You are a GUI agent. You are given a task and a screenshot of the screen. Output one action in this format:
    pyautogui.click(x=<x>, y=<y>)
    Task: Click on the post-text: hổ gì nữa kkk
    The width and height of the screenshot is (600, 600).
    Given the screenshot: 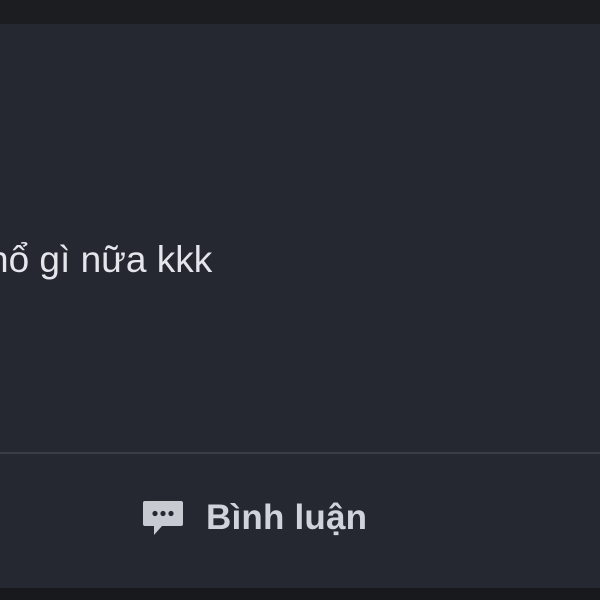 What is the action you would take?
    pyautogui.click(x=106, y=259)
    